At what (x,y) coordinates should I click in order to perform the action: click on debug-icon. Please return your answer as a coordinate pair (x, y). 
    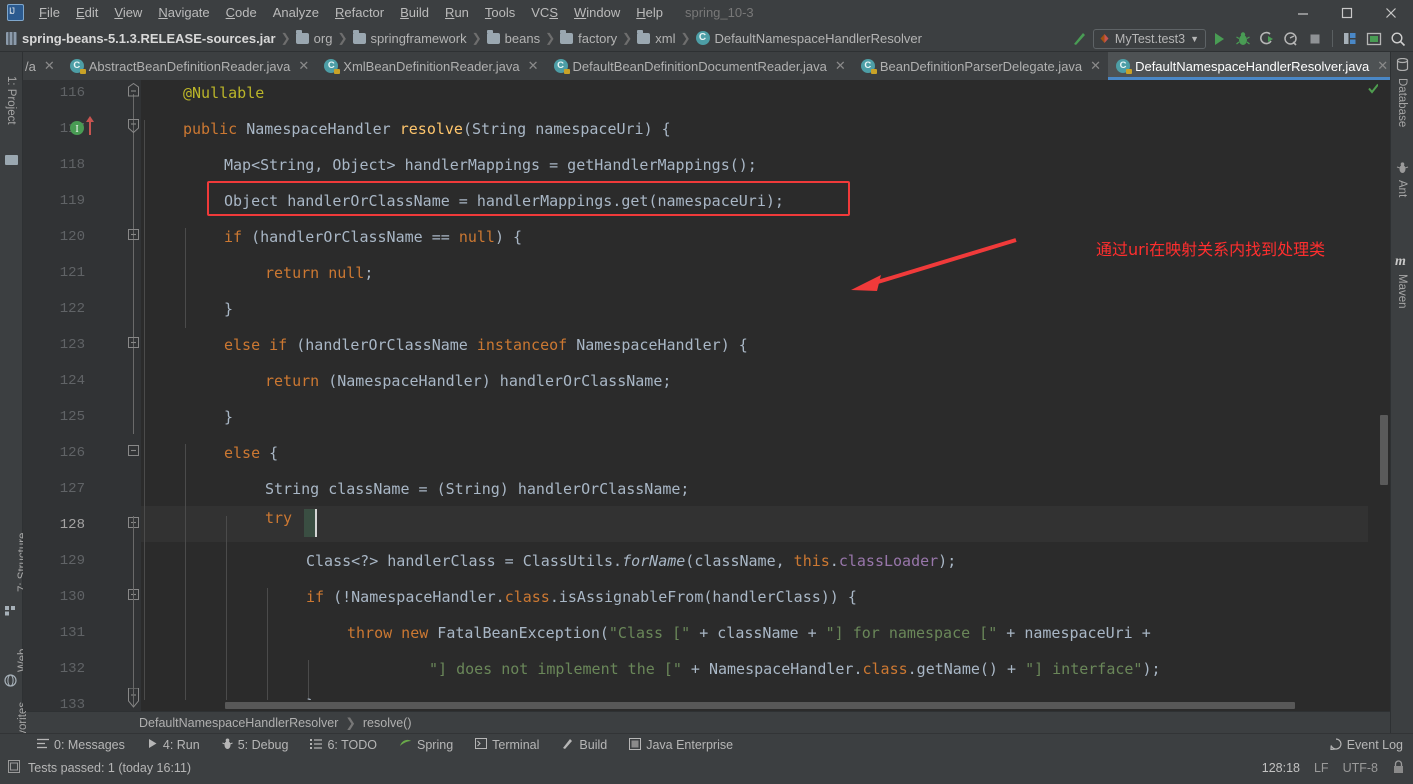
    Looking at the image, I should click on (1243, 39).